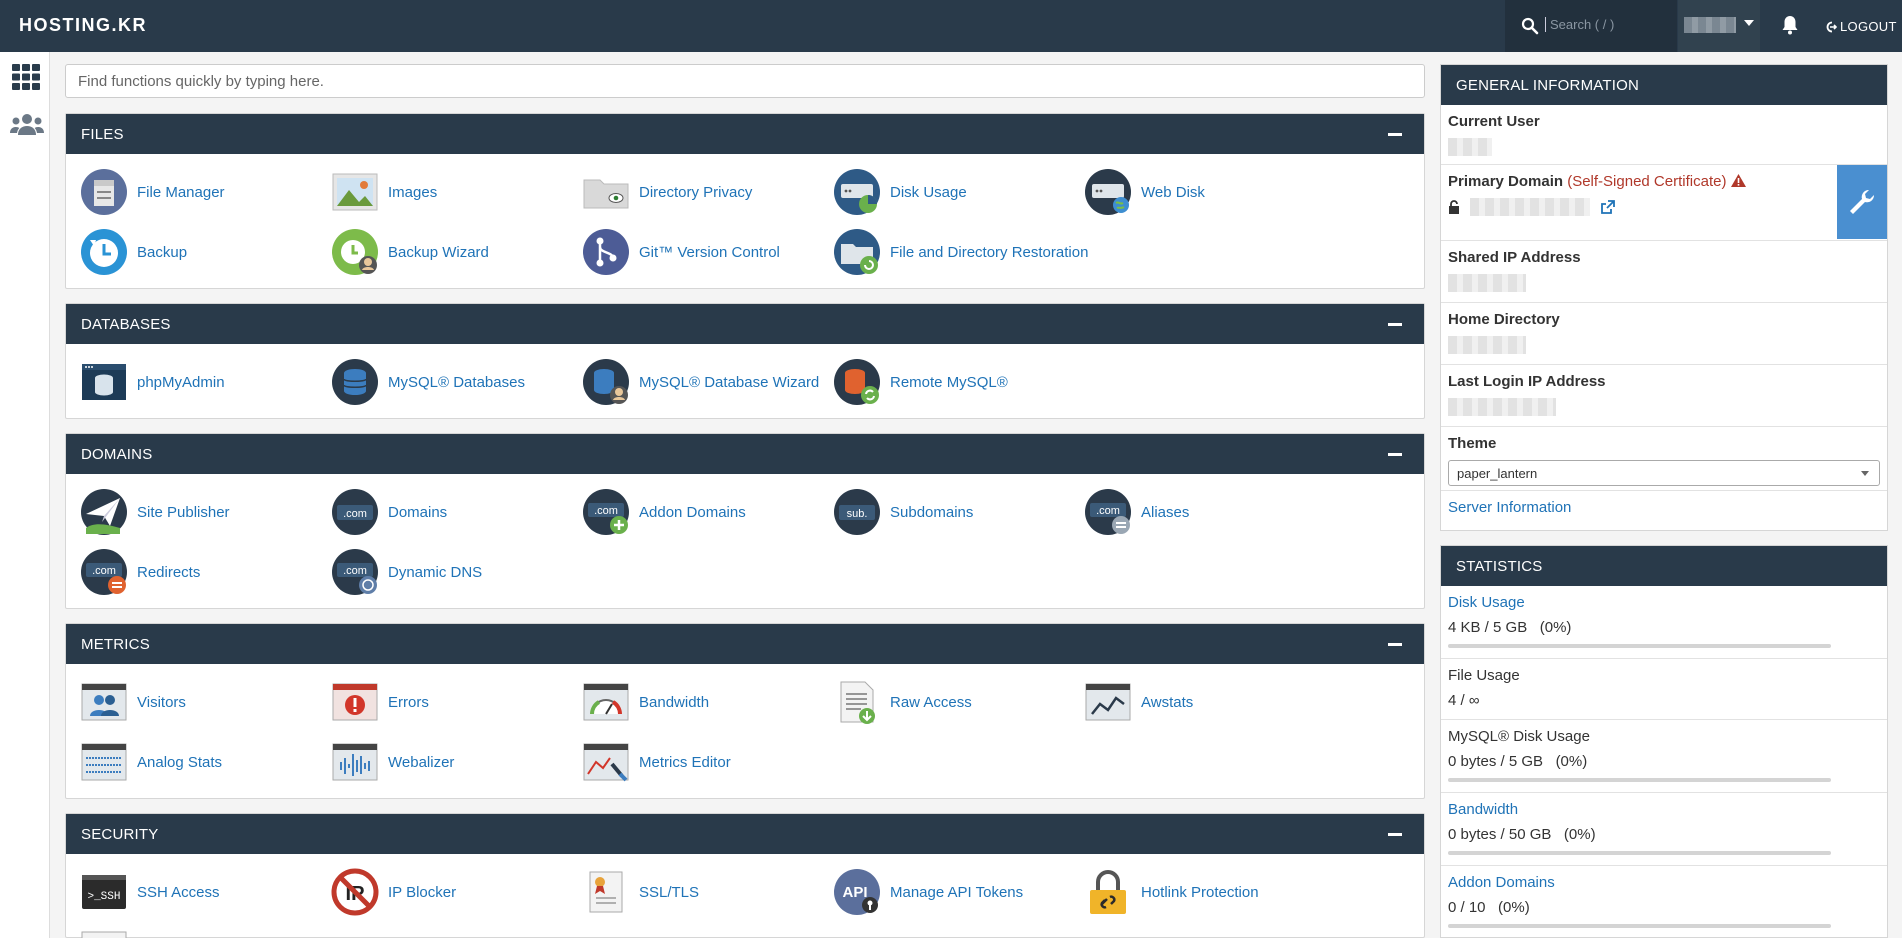  I want to click on addon-domains-link: .com Addon Domains, so click(664, 512).